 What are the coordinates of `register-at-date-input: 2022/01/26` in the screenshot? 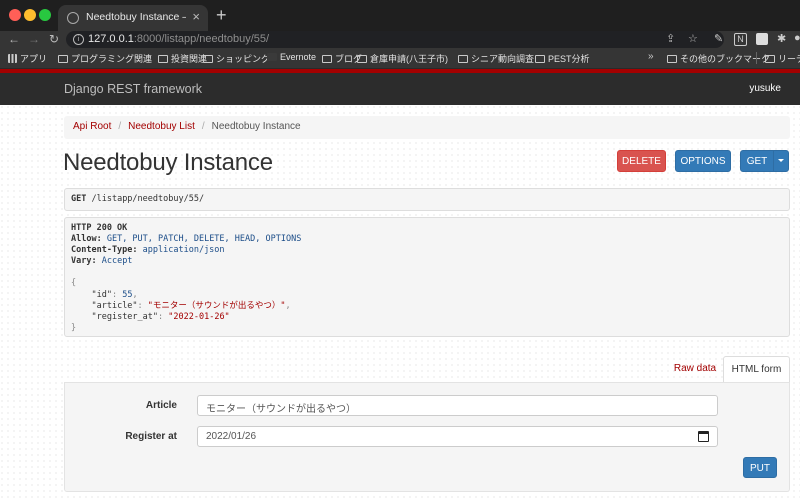 It's located at (457, 436).